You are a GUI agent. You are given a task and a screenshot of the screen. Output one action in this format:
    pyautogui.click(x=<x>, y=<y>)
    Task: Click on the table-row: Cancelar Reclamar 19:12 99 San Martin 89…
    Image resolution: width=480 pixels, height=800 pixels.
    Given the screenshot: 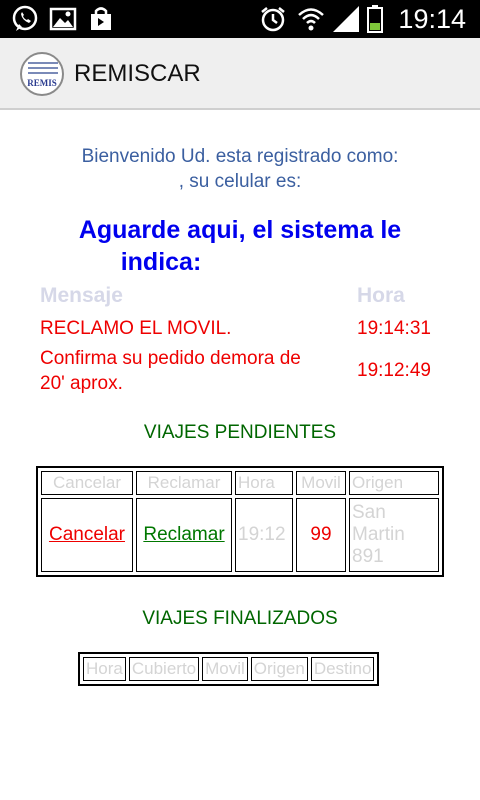 What is the action you would take?
    pyautogui.click(x=240, y=535)
    